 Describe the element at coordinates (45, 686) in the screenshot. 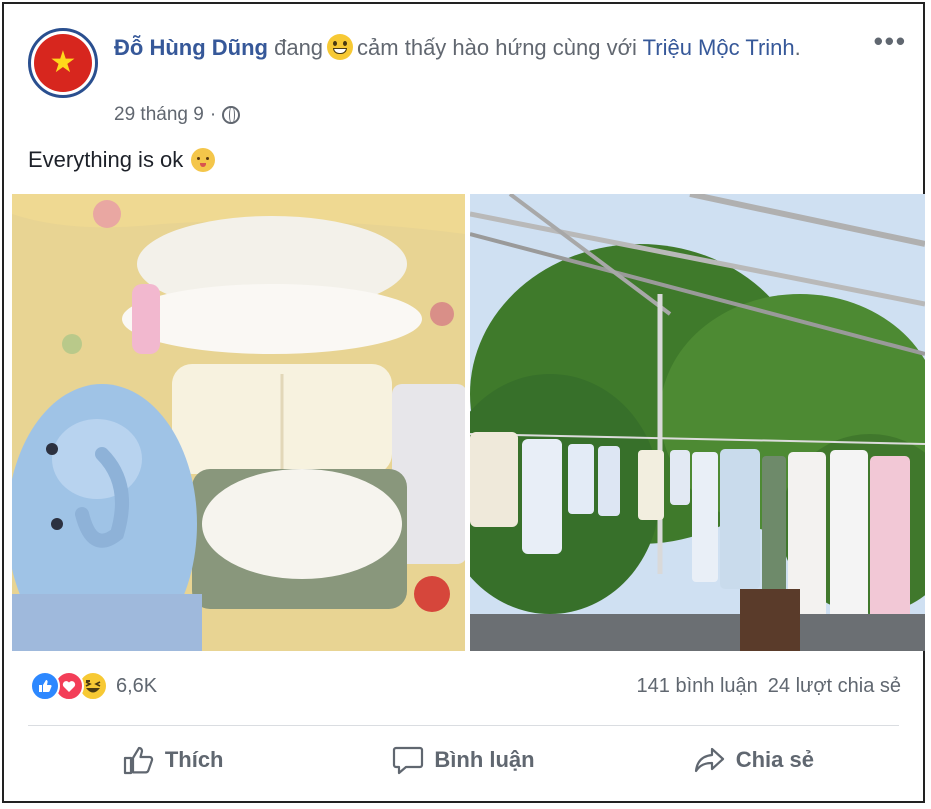

I see `like-icon` at that location.